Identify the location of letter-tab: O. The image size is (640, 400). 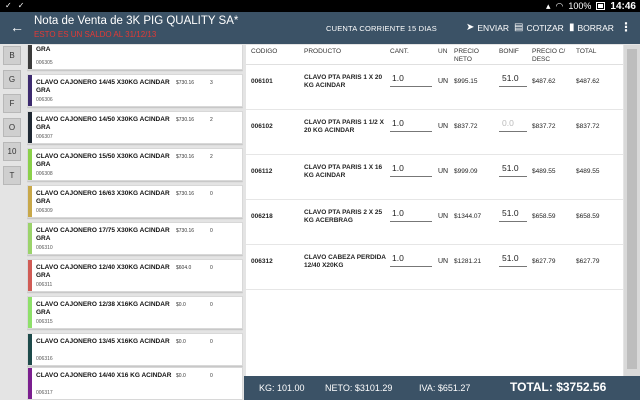
(12, 127).